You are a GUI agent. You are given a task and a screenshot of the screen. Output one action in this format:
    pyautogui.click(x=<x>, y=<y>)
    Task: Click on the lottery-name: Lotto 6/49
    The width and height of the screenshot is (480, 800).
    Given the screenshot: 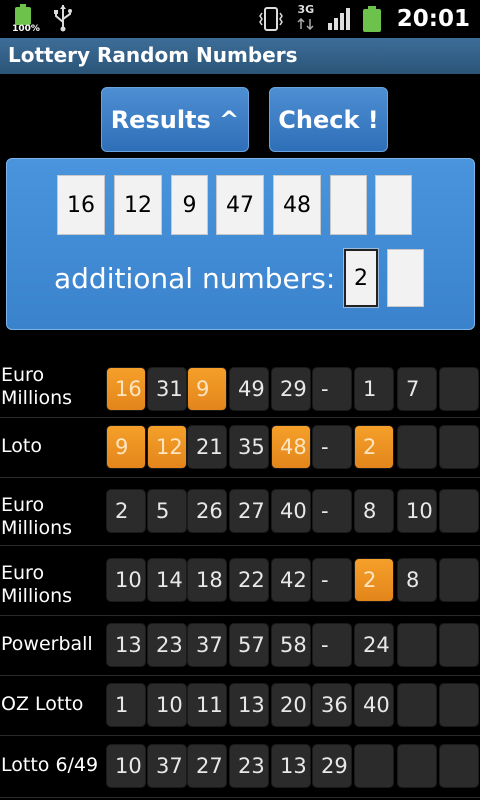 What is the action you would take?
    pyautogui.click(x=50, y=765)
    